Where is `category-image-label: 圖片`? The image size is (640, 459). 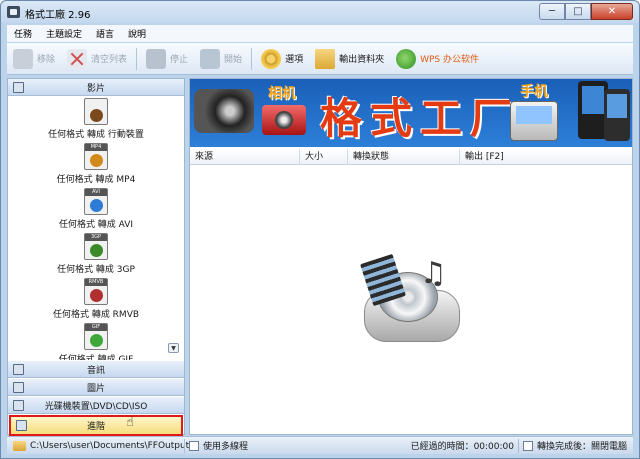
category-image-label: 圖片 is located at coordinates (95, 388).